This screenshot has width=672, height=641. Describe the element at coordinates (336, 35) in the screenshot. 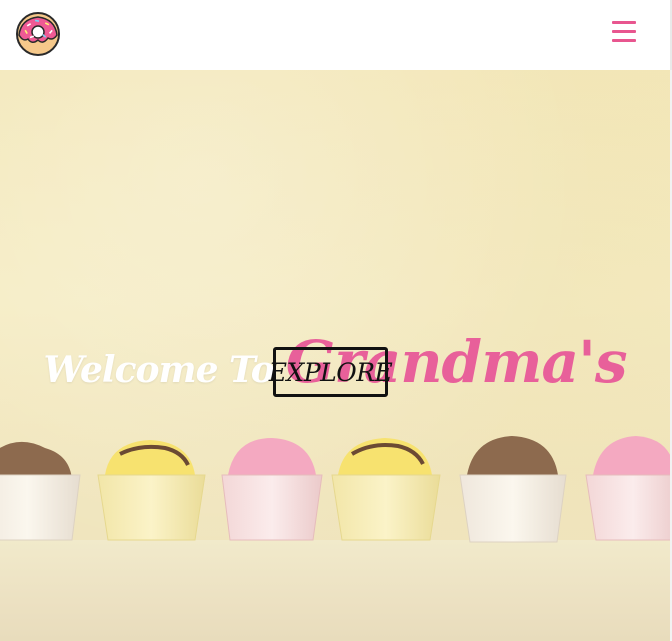

I see `top-navbar` at that location.